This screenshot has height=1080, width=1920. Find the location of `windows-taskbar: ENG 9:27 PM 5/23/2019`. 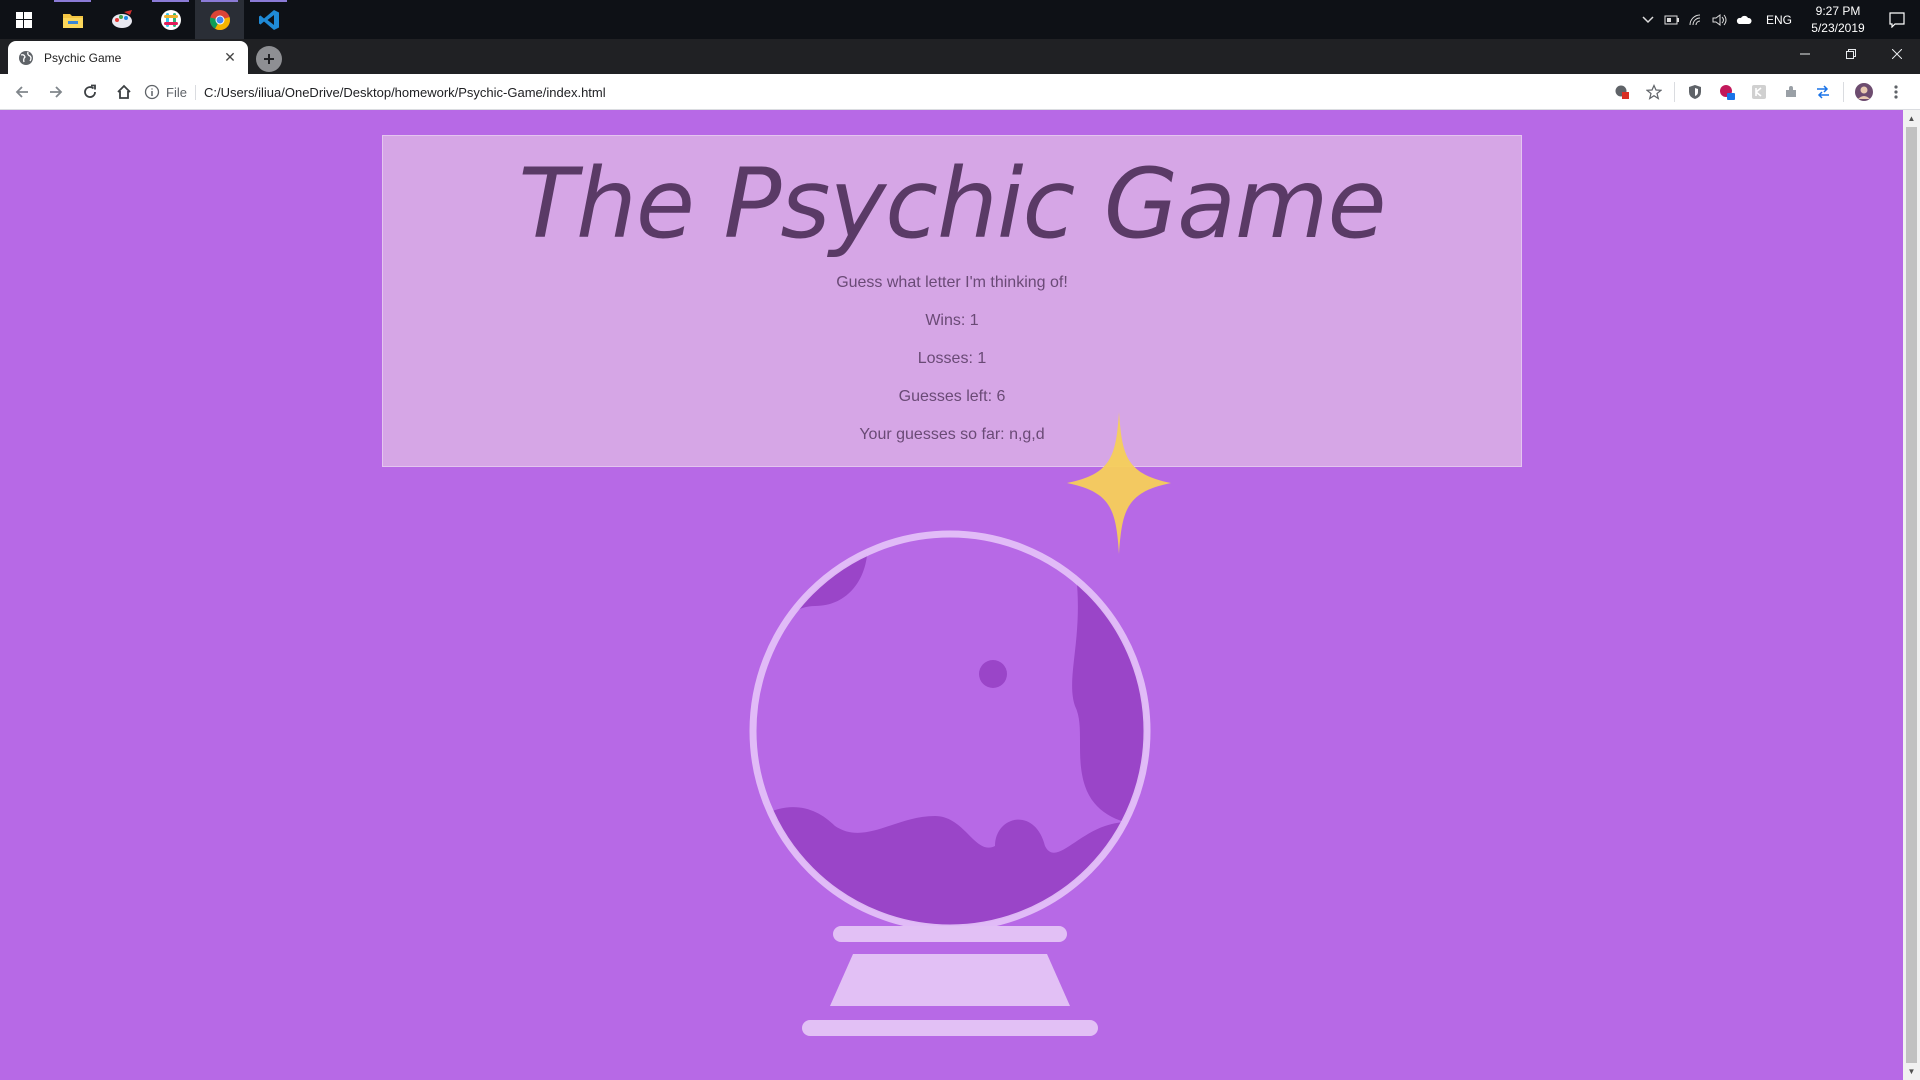

windows-taskbar: ENG 9:27 PM 5/23/2019 is located at coordinates (960, 19).